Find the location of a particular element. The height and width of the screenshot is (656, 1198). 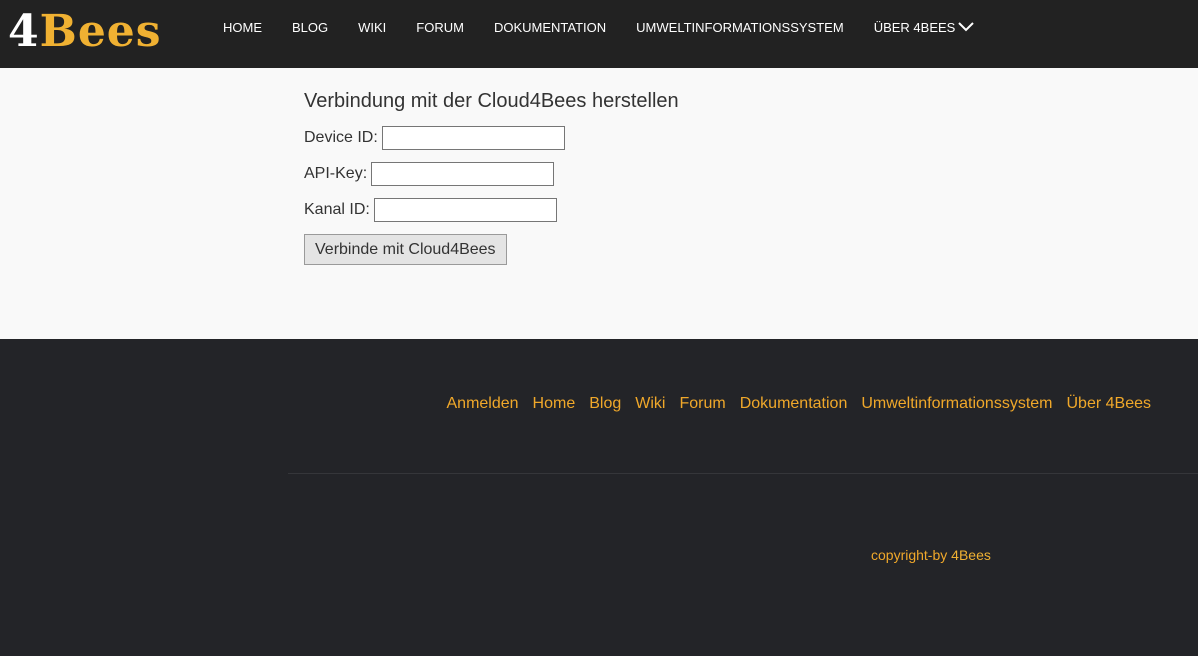

nav-item-dokumentation: DOKUMENTATION is located at coordinates (550, 28).